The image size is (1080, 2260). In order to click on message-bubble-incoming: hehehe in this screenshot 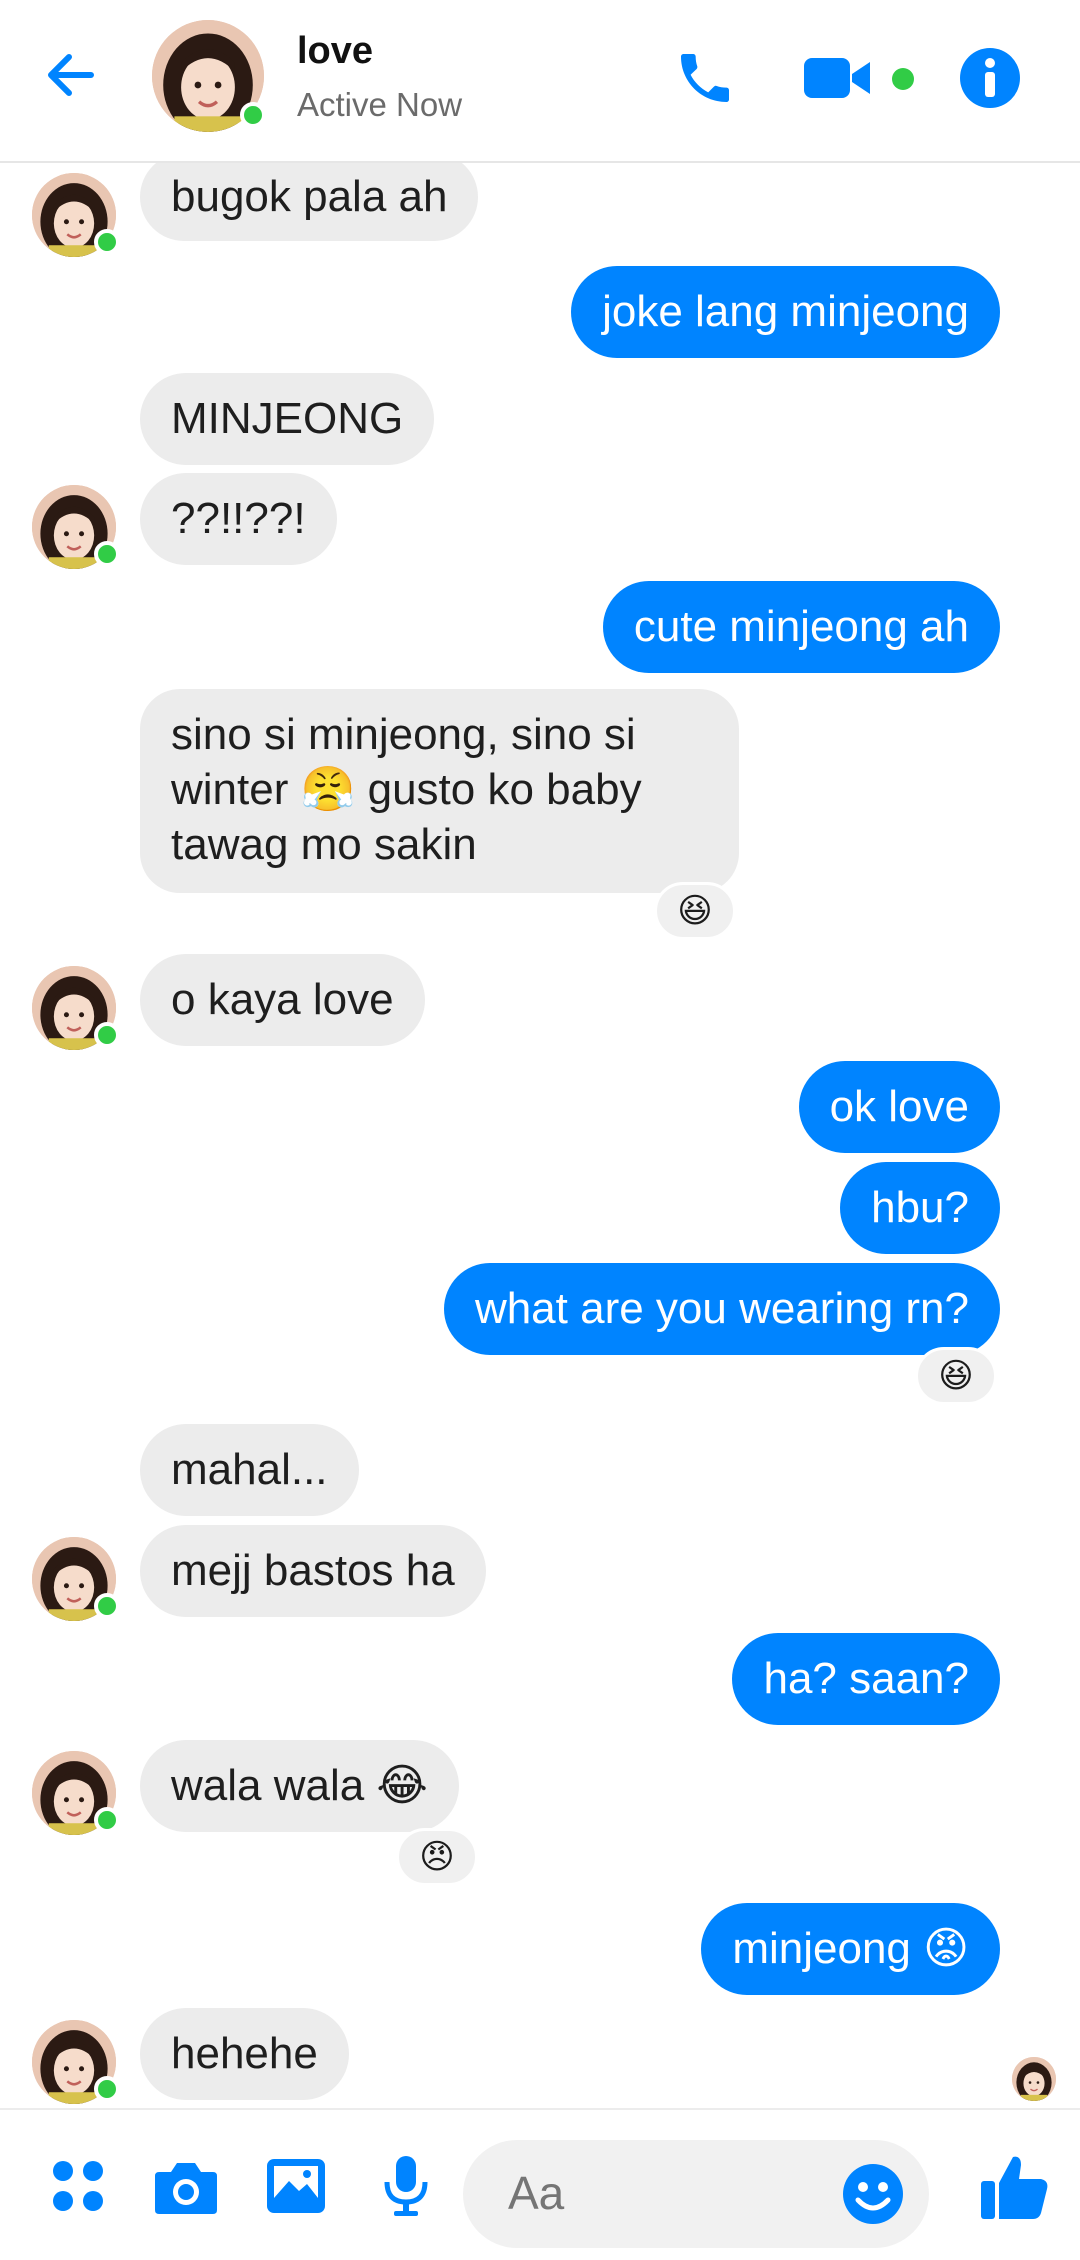, I will do `click(244, 2054)`.